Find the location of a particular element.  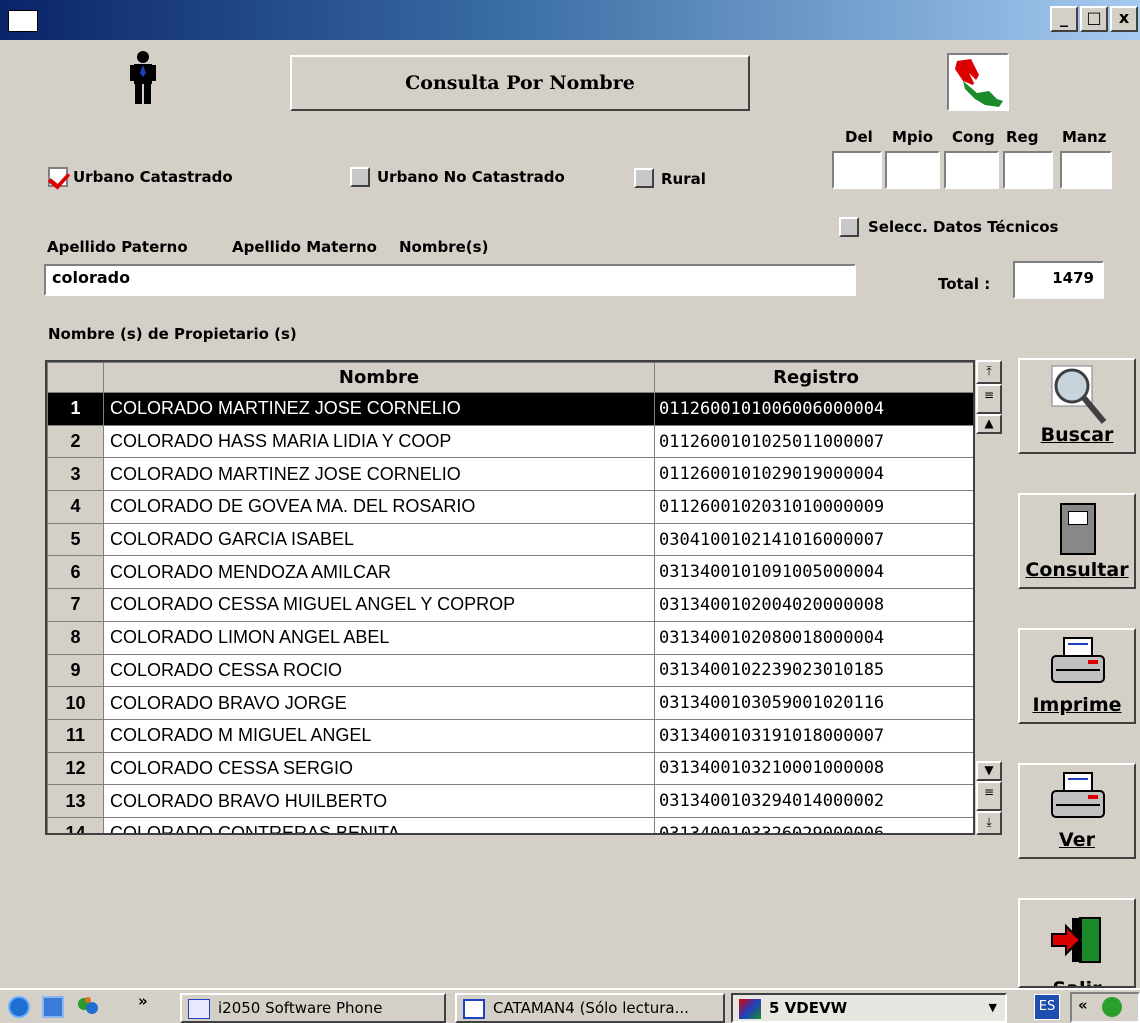

row-number: 9 is located at coordinates (75, 670).